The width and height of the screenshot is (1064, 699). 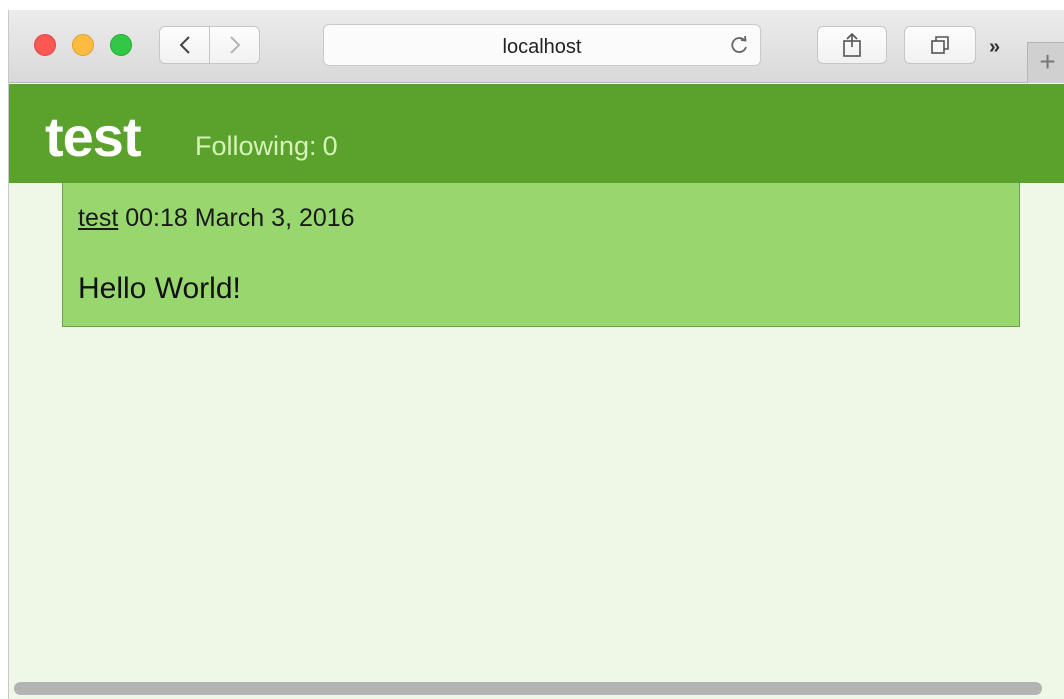 I want to click on double-chevron-icon: », so click(x=994, y=47).